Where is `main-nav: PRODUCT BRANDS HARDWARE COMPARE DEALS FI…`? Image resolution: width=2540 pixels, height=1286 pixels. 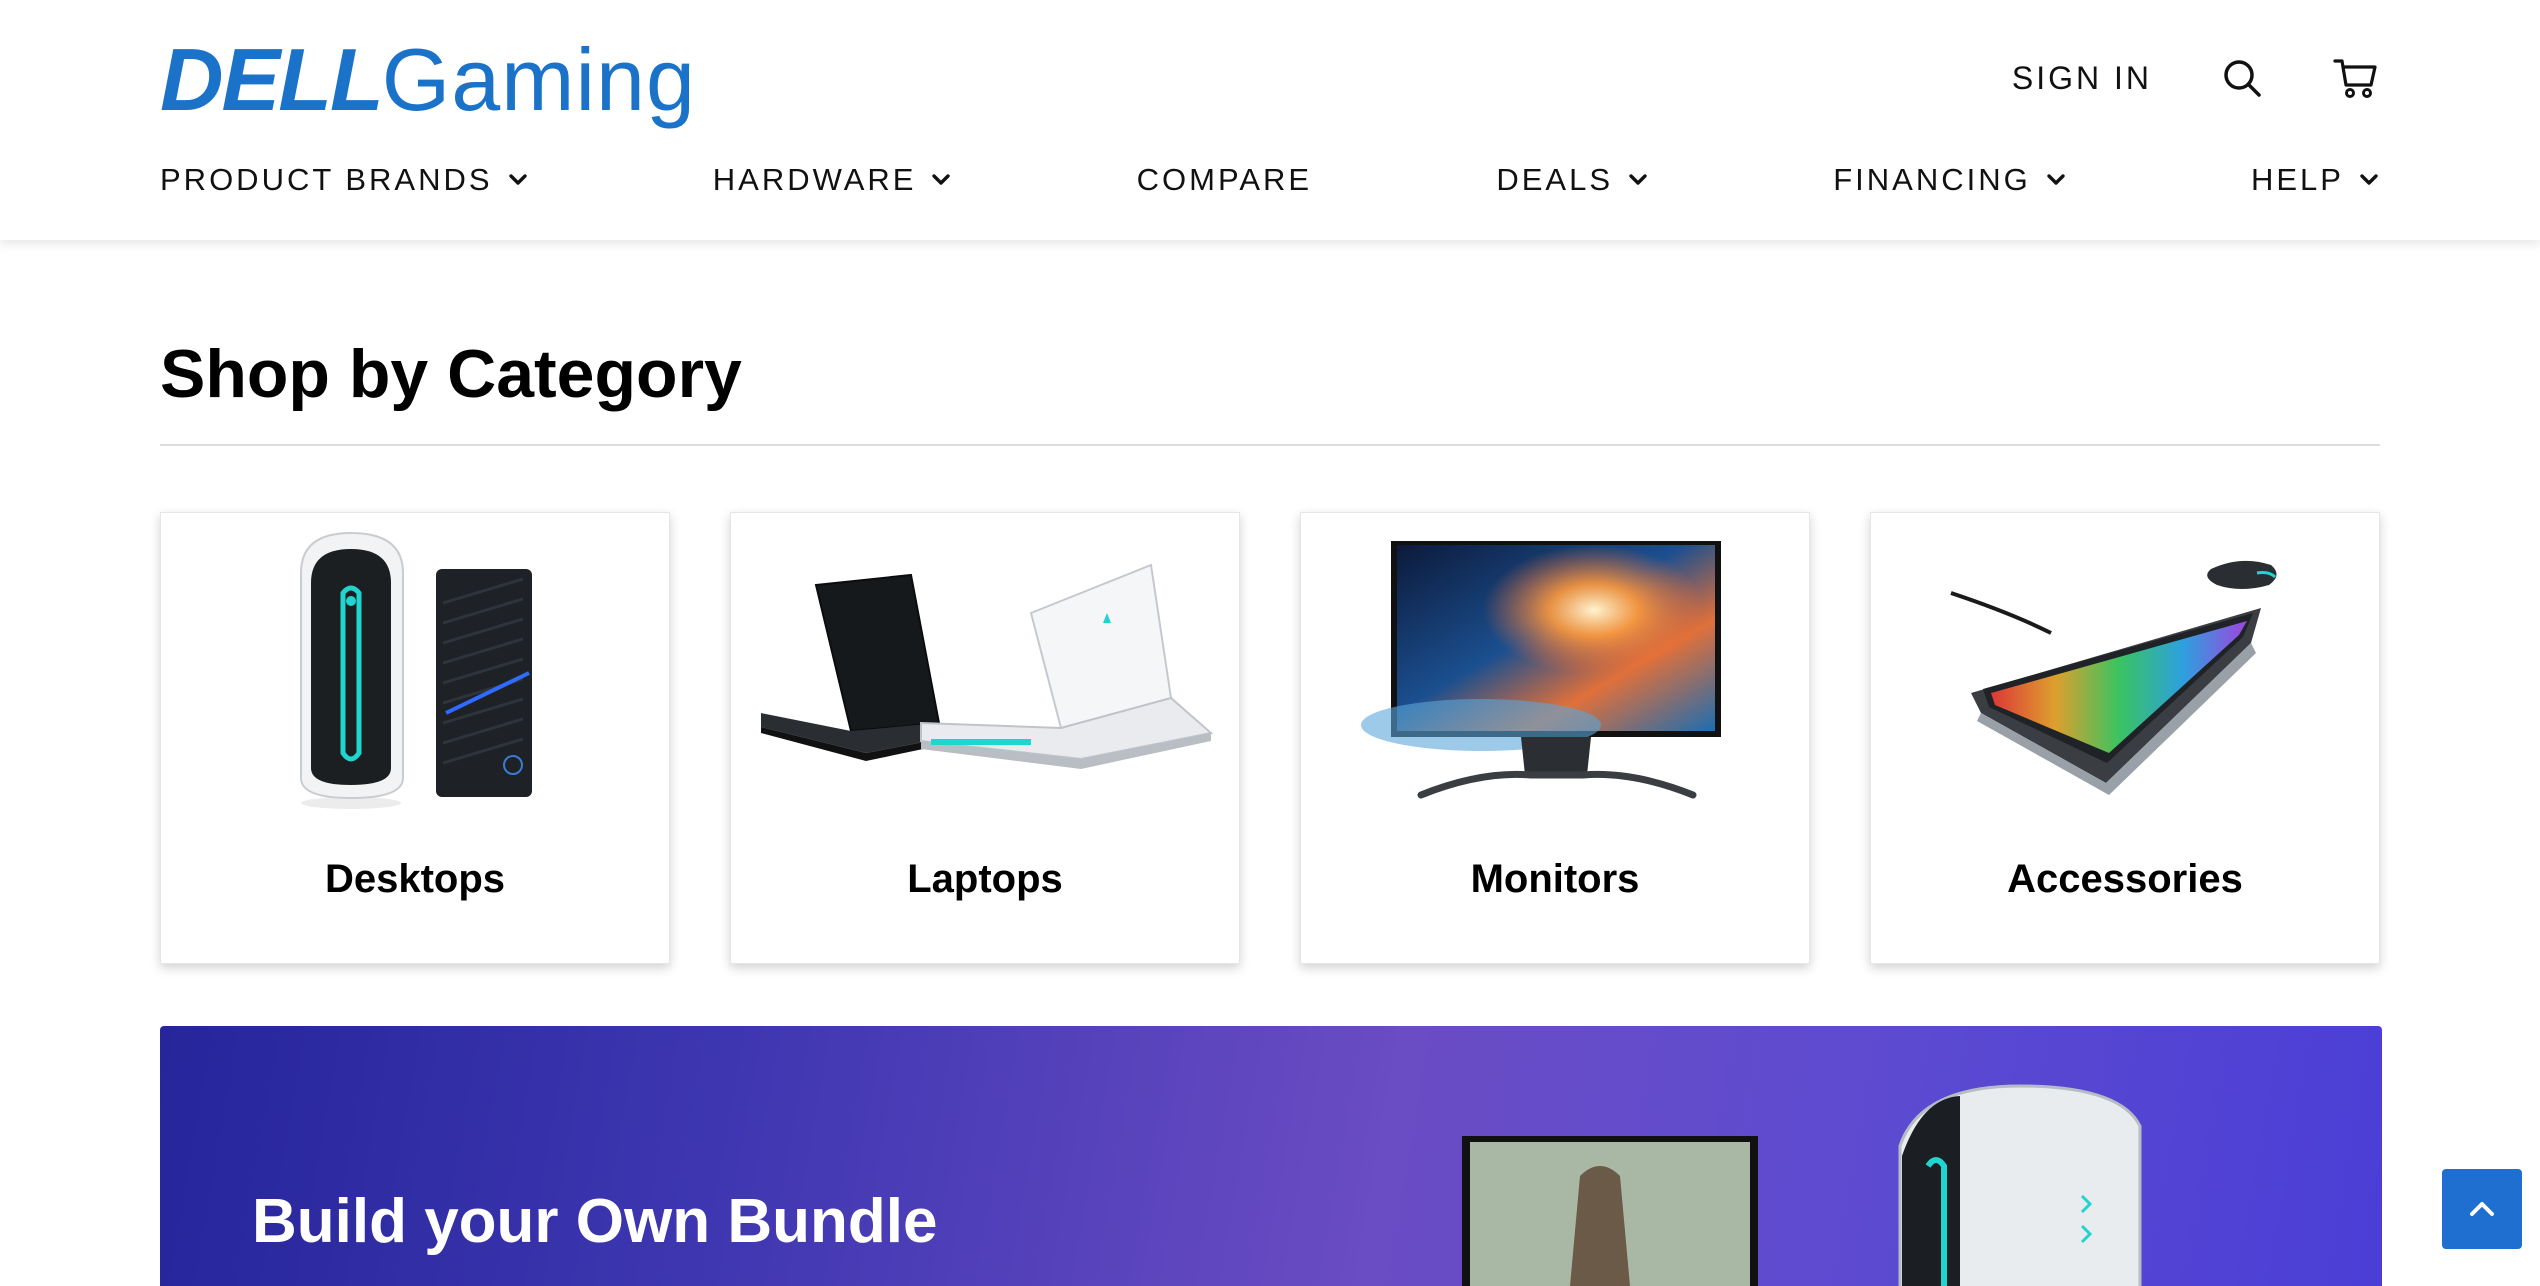
main-nav: PRODUCT BRANDS HARDWARE COMPARE DEALS FI… is located at coordinates (1270, 180).